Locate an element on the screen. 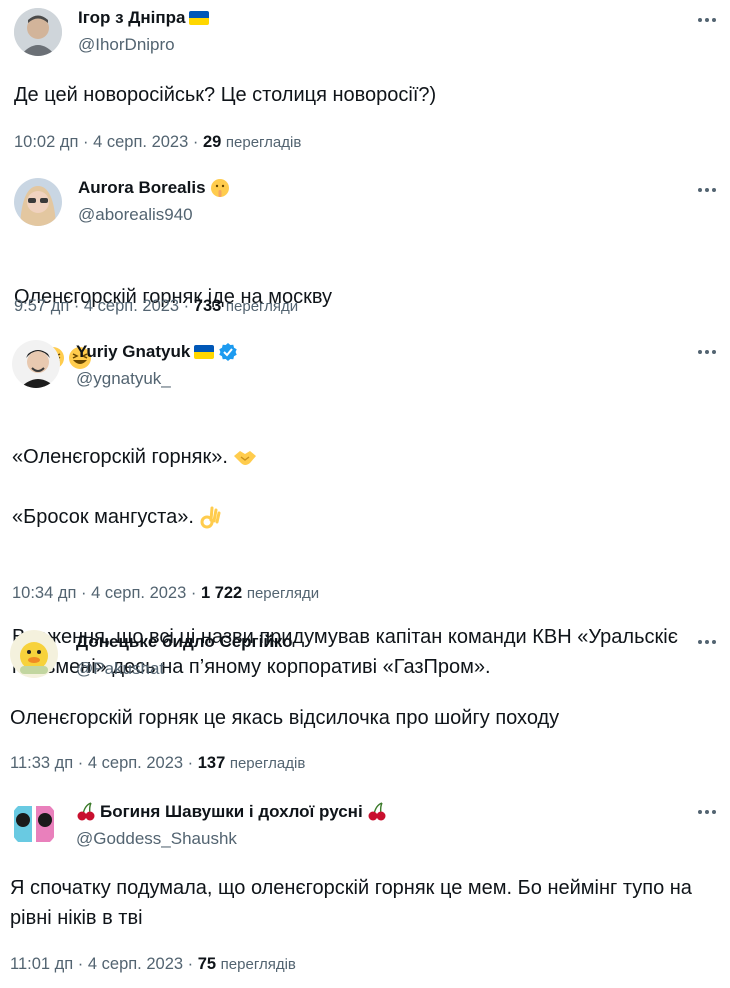 The width and height of the screenshot is (730, 988). timestamp-link: 9:57 дп · 4 серп. 2023 · is located at coordinates (104, 306).